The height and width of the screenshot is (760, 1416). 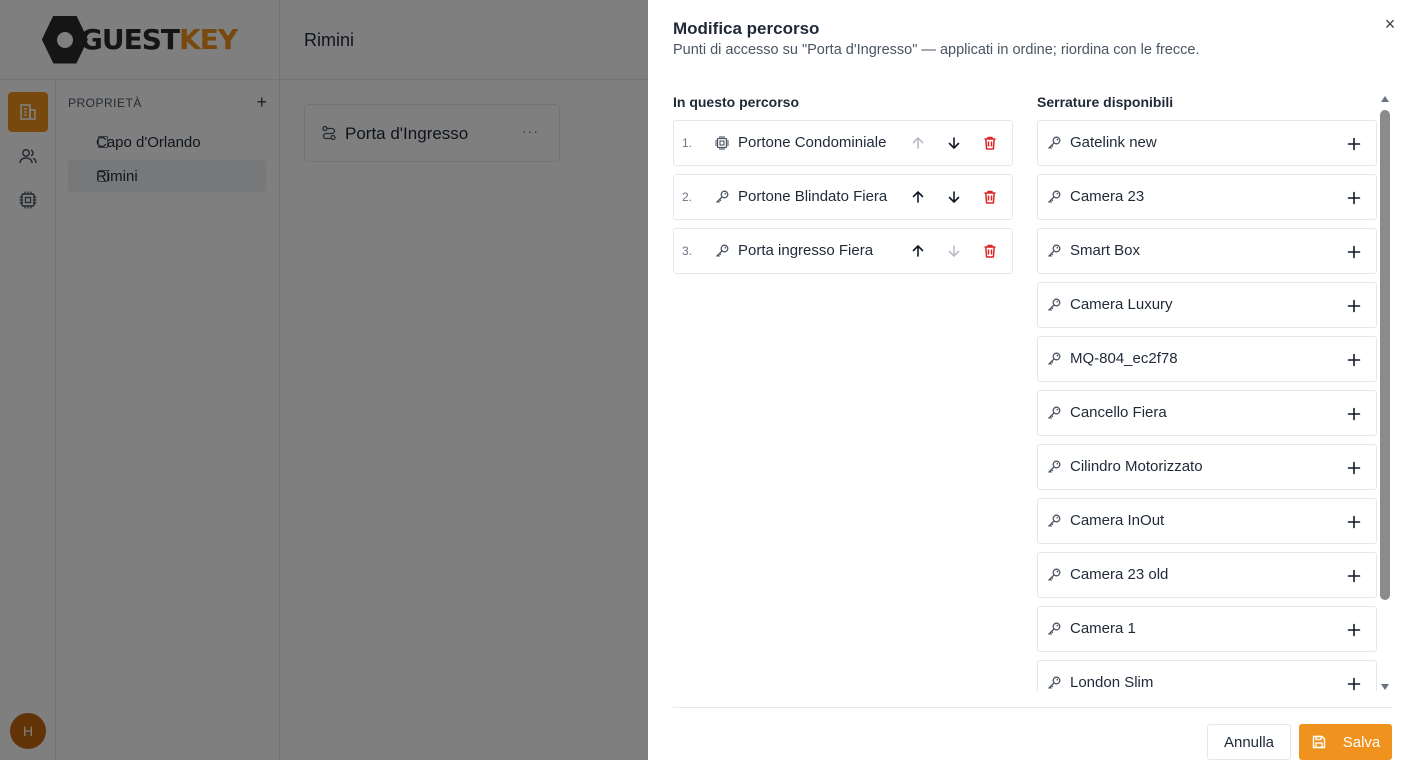 I want to click on route-item: 3. Porta ingresso Fiera, so click(x=843, y=251).